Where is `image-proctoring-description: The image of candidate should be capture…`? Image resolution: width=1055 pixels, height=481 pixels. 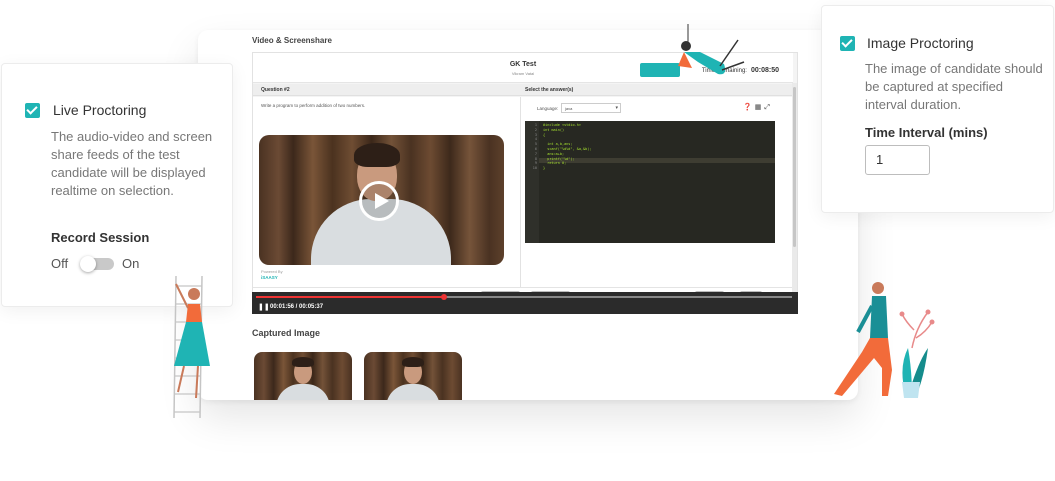 image-proctoring-description: The image of candidate should be capture… is located at coordinates (954, 86).